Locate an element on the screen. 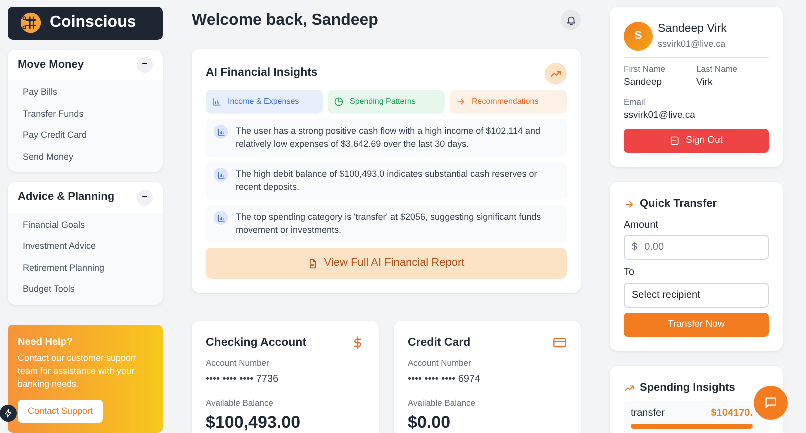 This screenshot has width=806, height=433. field-label: Last Name is located at coordinates (717, 69).